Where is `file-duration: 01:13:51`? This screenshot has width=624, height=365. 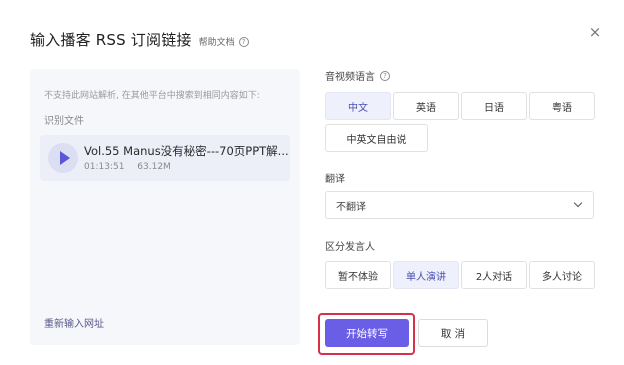
file-duration: 01:13:51 is located at coordinates (104, 167).